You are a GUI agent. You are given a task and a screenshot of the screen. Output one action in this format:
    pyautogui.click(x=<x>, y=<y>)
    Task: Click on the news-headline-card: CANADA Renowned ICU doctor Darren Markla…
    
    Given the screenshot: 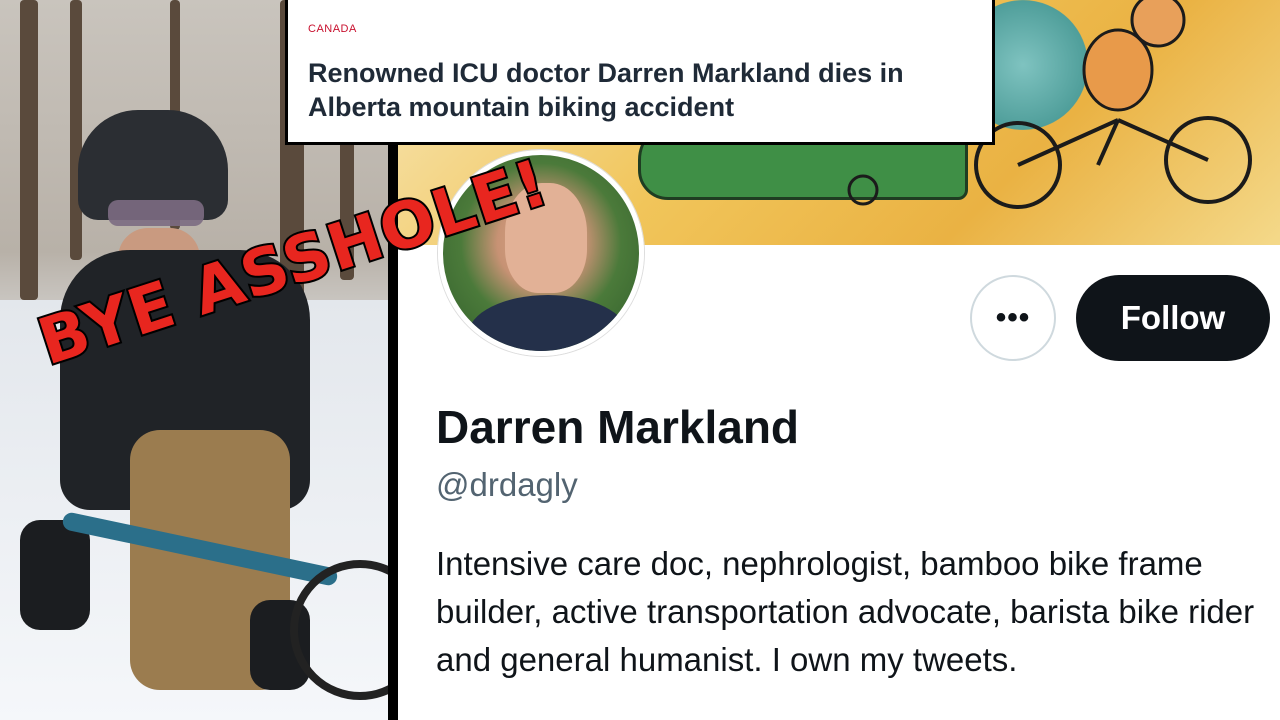 What is the action you would take?
    pyautogui.click(x=640, y=72)
    